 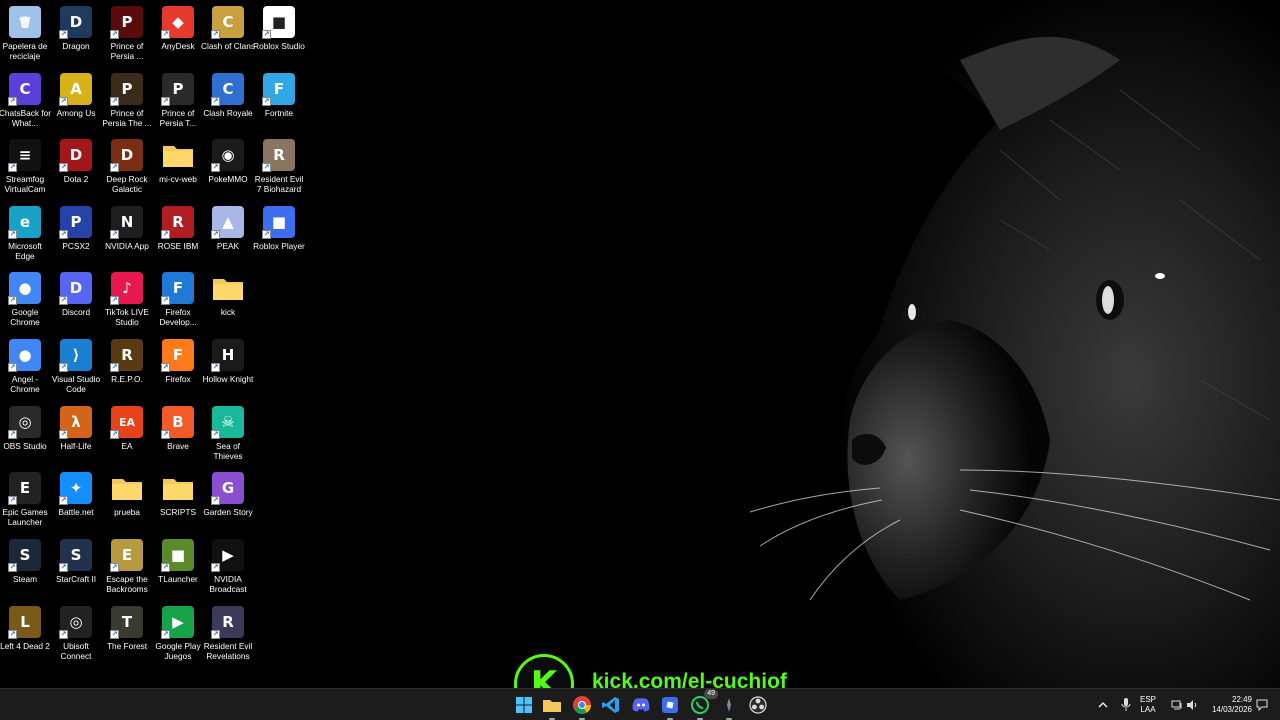 I want to click on desktop-icon-label: StarCraft II, so click(x=76, y=579).